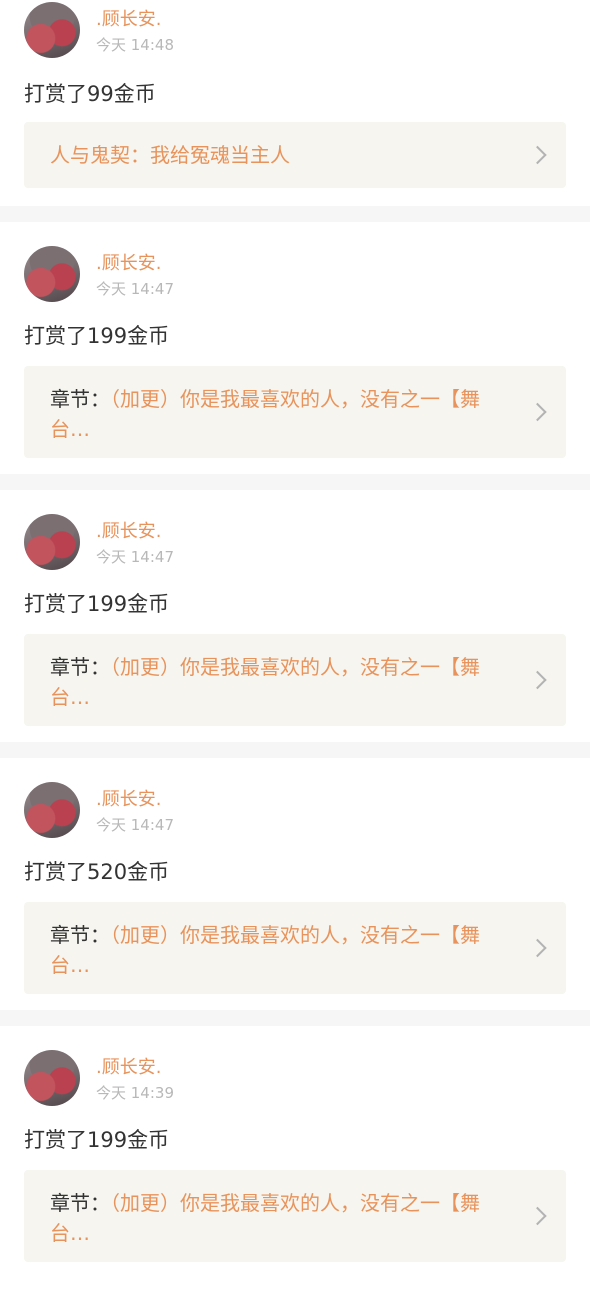 The image size is (590, 1290). Describe the element at coordinates (97, 872) in the screenshot. I see `reward-text: 打赏了520金币` at that location.